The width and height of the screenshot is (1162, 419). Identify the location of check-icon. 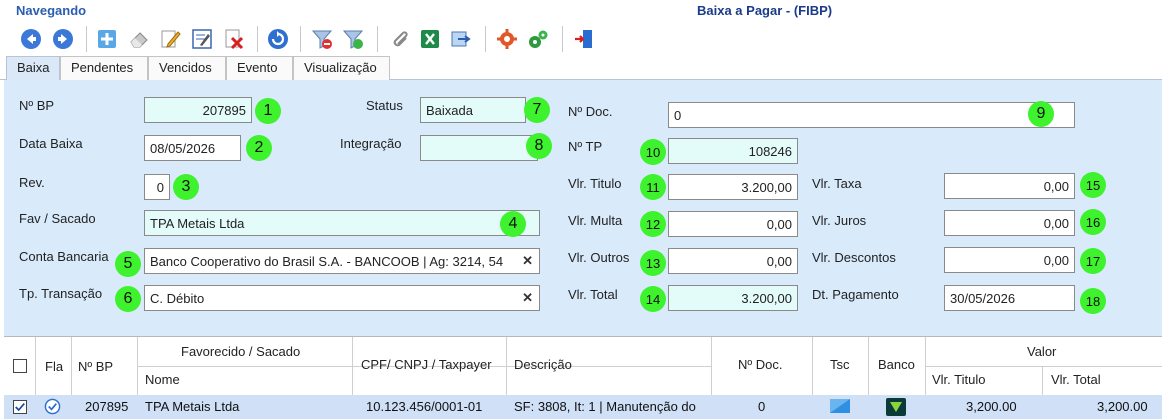
(20, 407).